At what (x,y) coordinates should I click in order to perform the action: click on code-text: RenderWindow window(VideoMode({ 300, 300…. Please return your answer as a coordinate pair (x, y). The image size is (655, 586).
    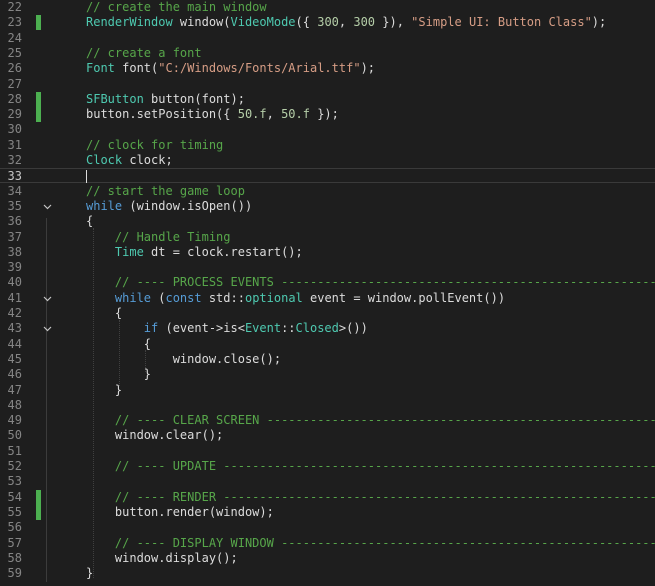
    Looking at the image, I should click on (346, 22).